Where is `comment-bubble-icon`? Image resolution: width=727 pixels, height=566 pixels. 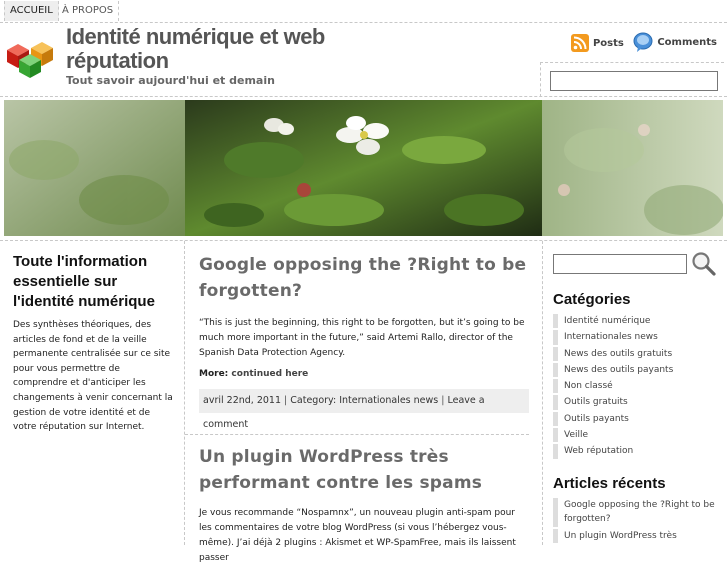
comment-bubble-icon is located at coordinates (643, 42).